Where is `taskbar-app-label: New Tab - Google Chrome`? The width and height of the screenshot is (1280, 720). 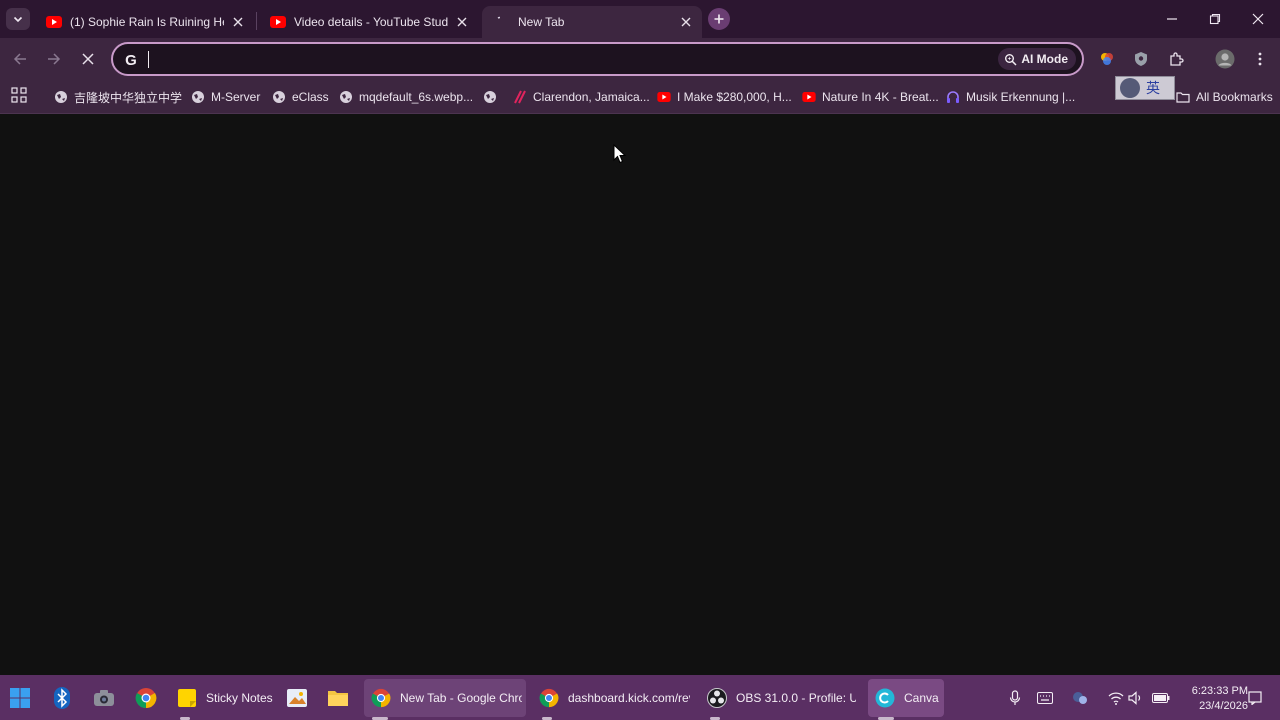 taskbar-app-label: New Tab - Google Chrome is located at coordinates (461, 698).